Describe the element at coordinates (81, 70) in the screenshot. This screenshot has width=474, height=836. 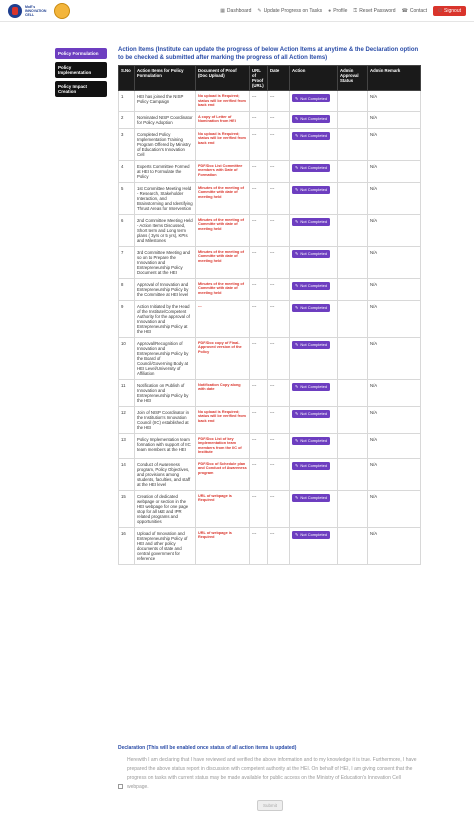
I see `sidebar-item-policy-implementation: Policy Implementation` at that location.